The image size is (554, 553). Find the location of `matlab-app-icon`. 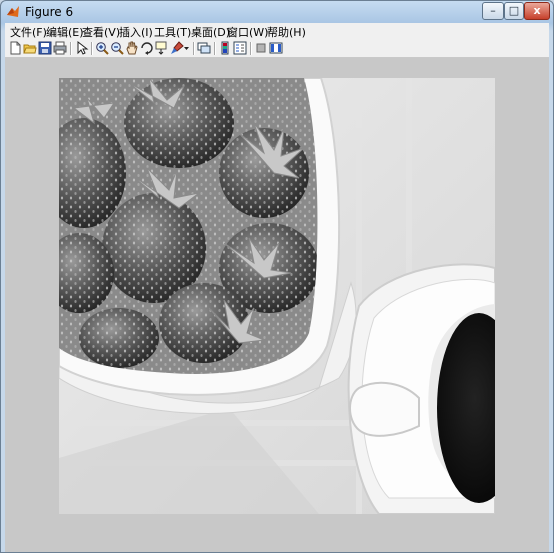

matlab-app-icon is located at coordinates (13, 11).